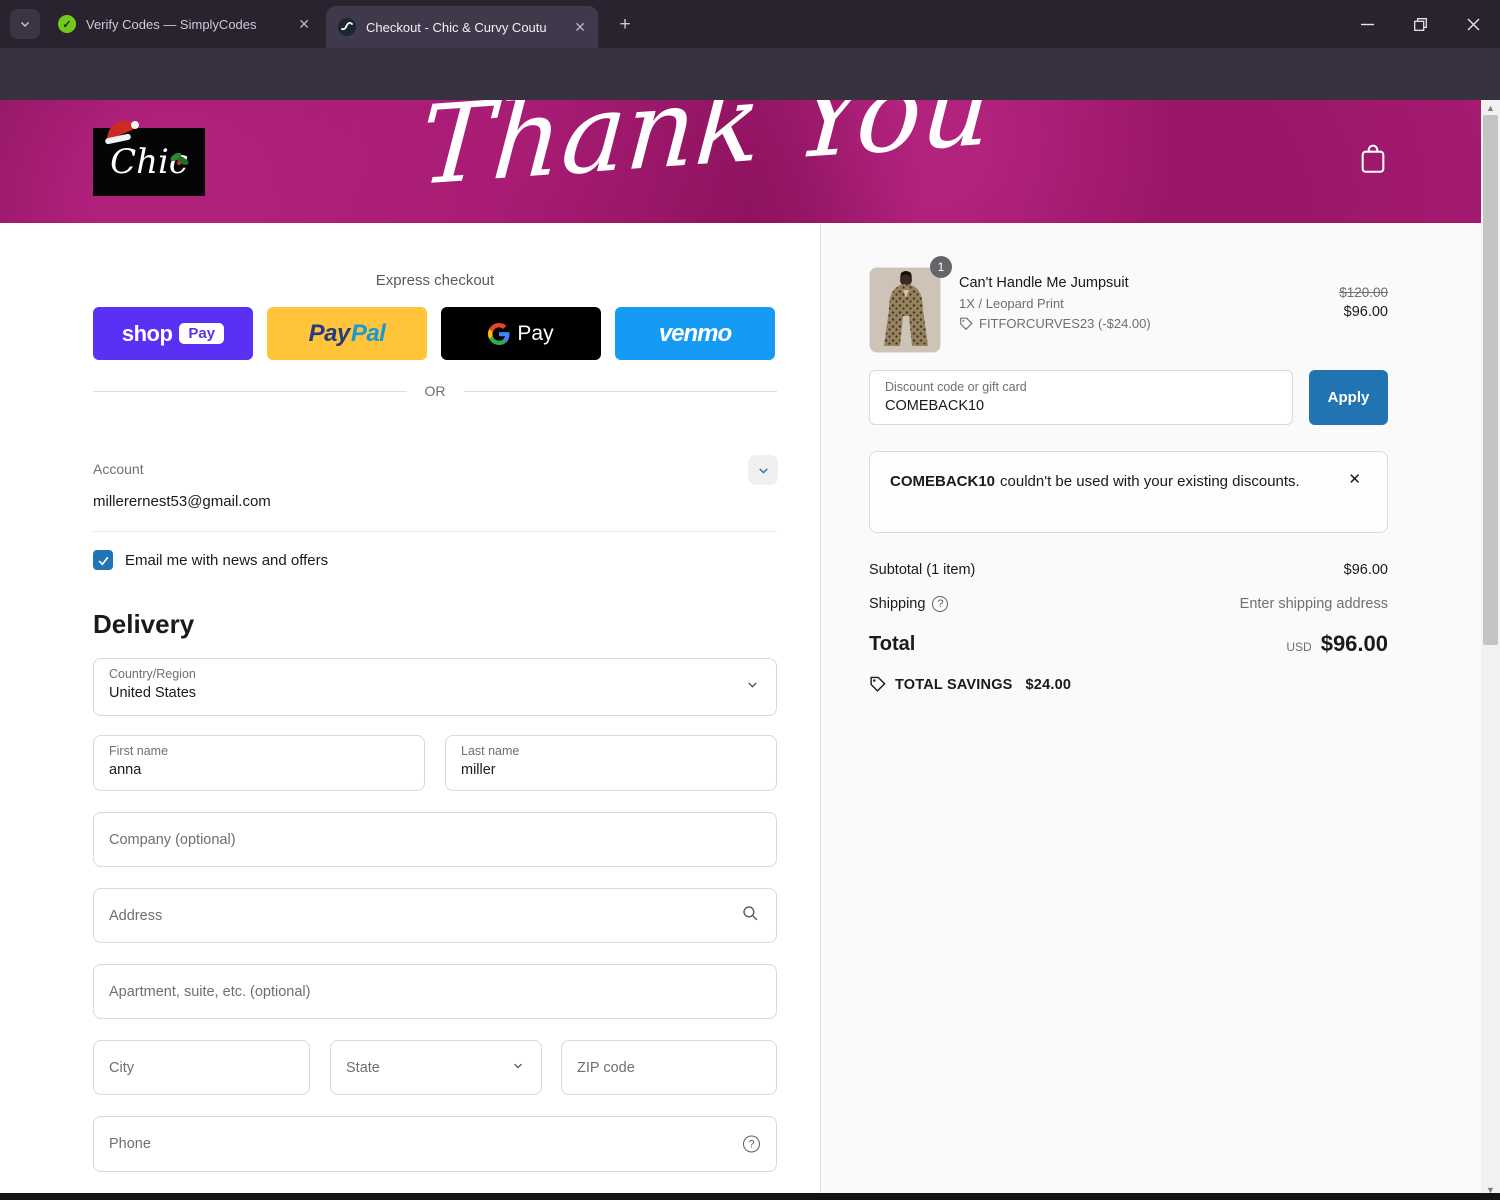  I want to click on city-input, so click(201, 1067).